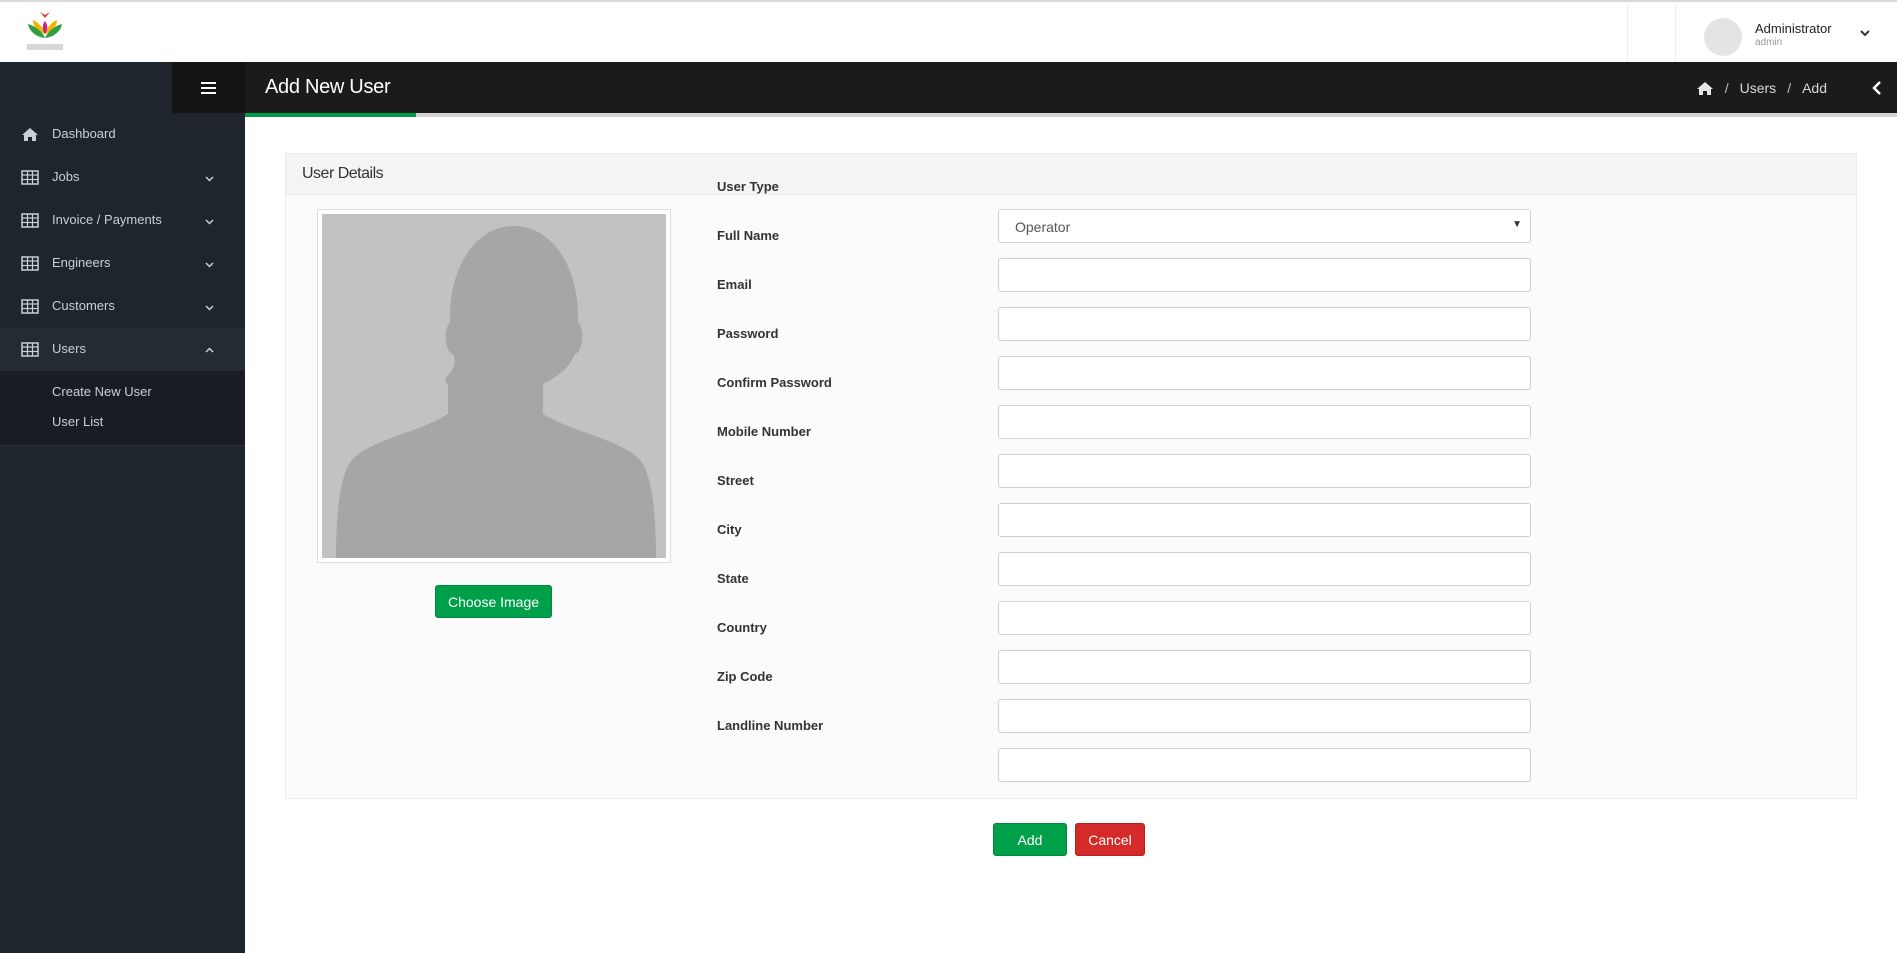  What do you see at coordinates (107, 219) in the screenshot?
I see `sidebar-item-label: Invoice / Payments` at bounding box center [107, 219].